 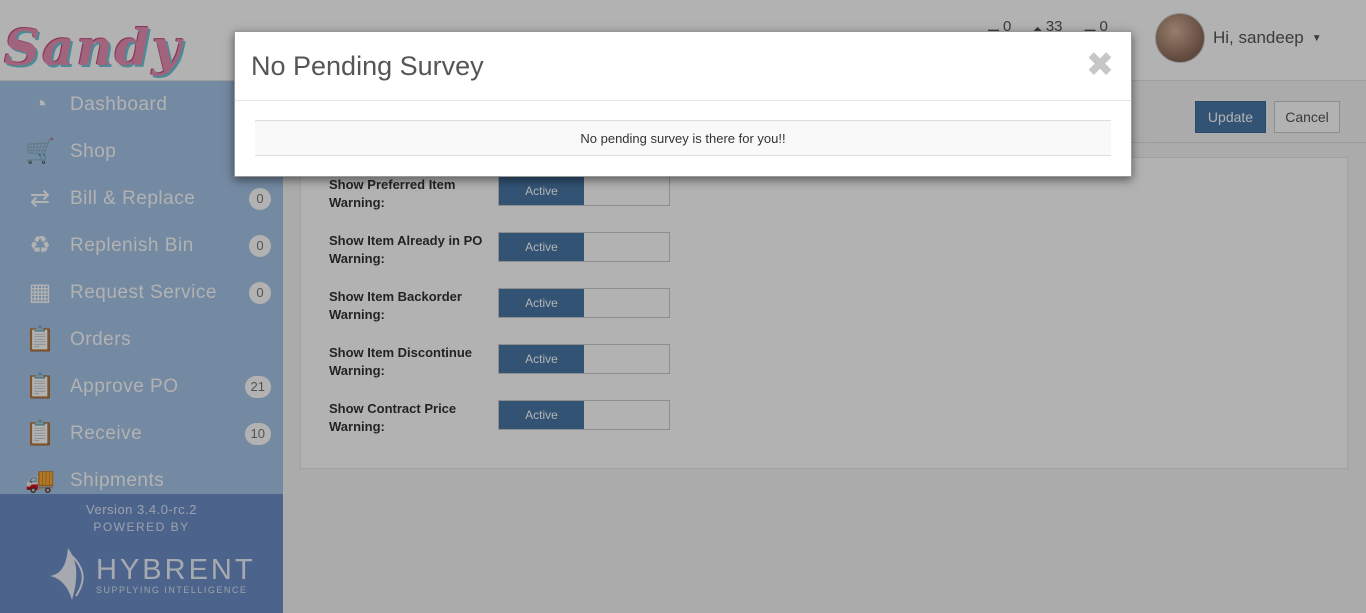 I want to click on close-icon: ✖, so click(x=1100, y=65).